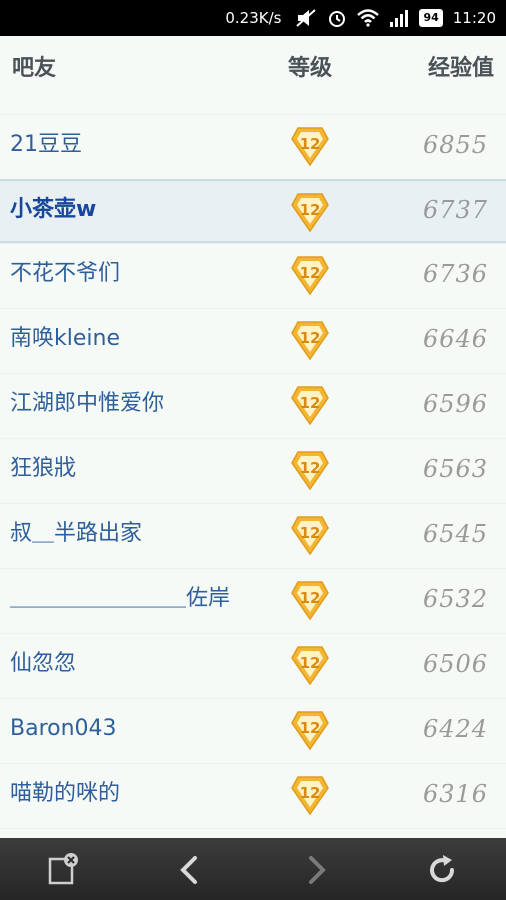  What do you see at coordinates (316, 870) in the screenshot?
I see `chevron-right-icon` at bounding box center [316, 870].